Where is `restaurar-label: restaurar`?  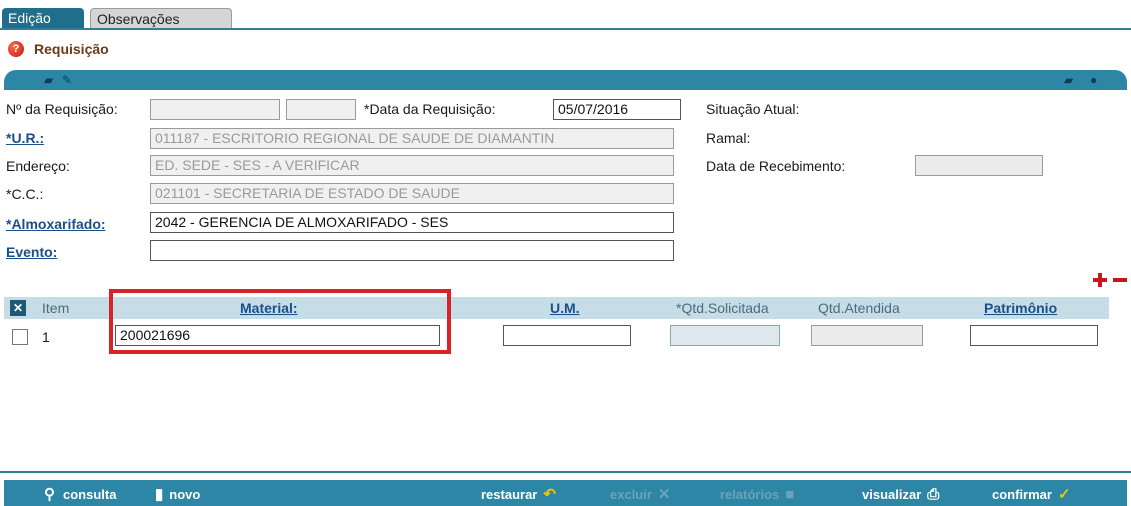 restaurar-label: restaurar is located at coordinates (509, 494).